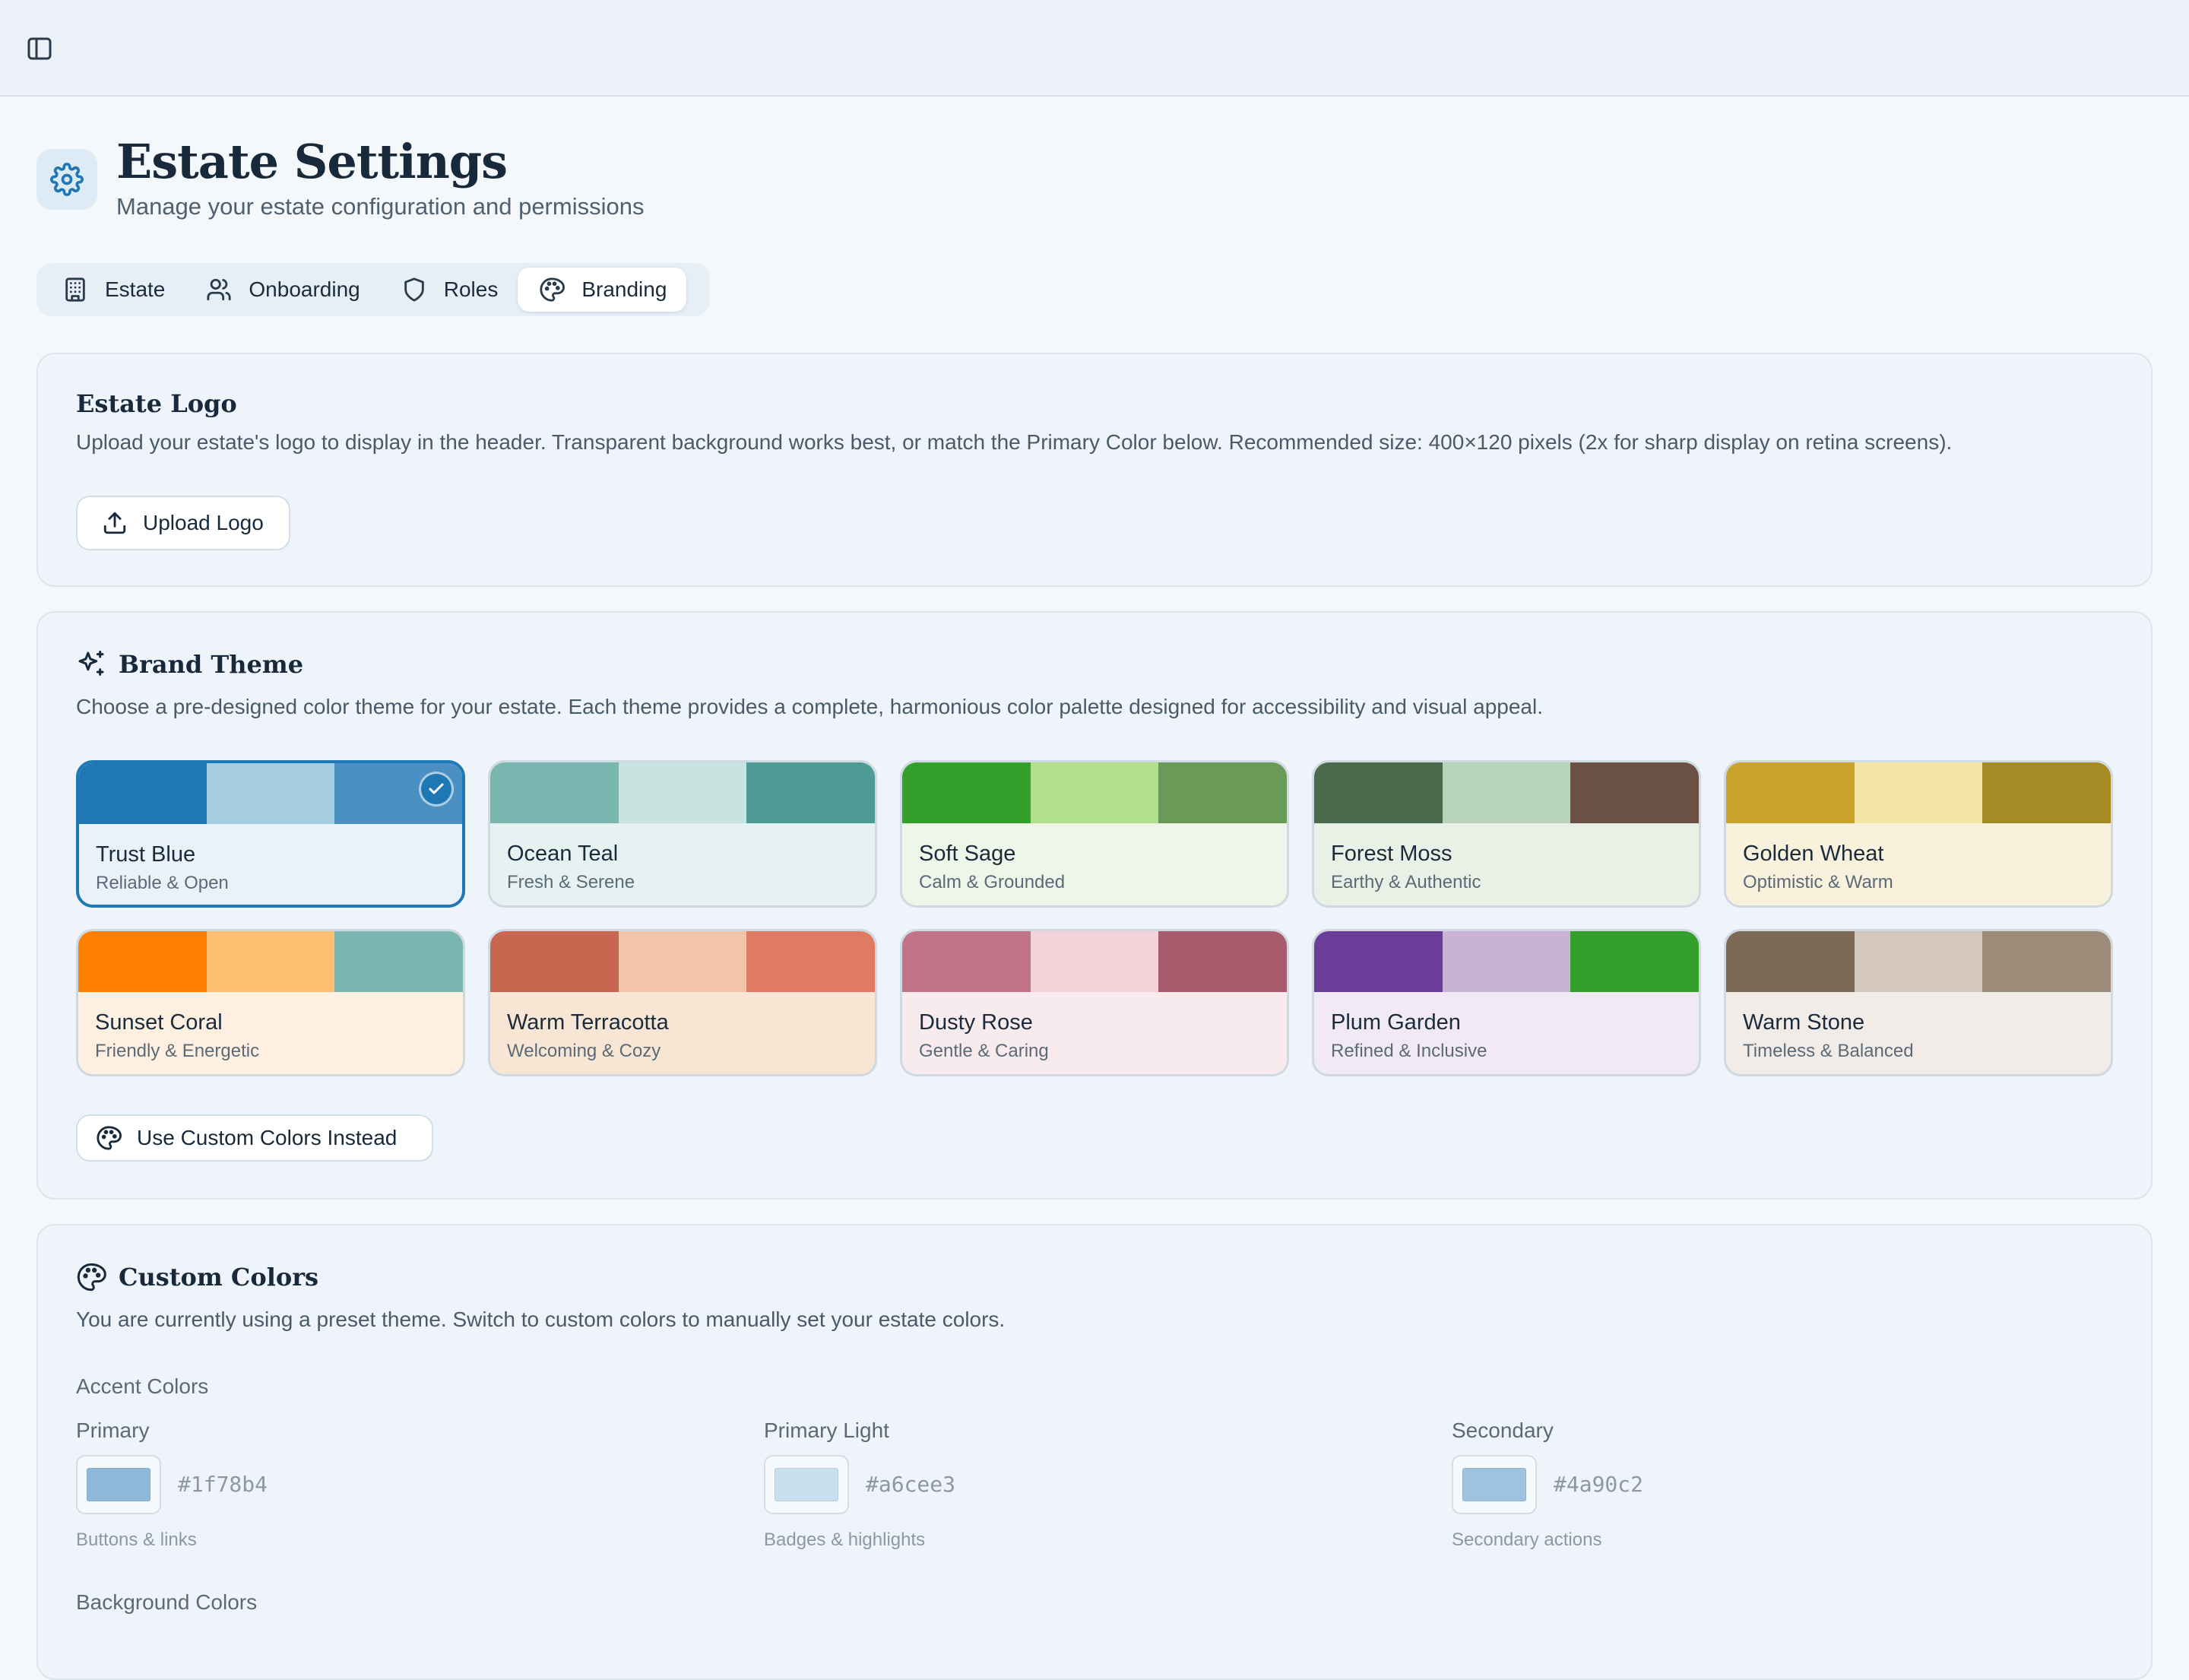  What do you see at coordinates (414, 290) in the screenshot?
I see `shield-icon` at bounding box center [414, 290].